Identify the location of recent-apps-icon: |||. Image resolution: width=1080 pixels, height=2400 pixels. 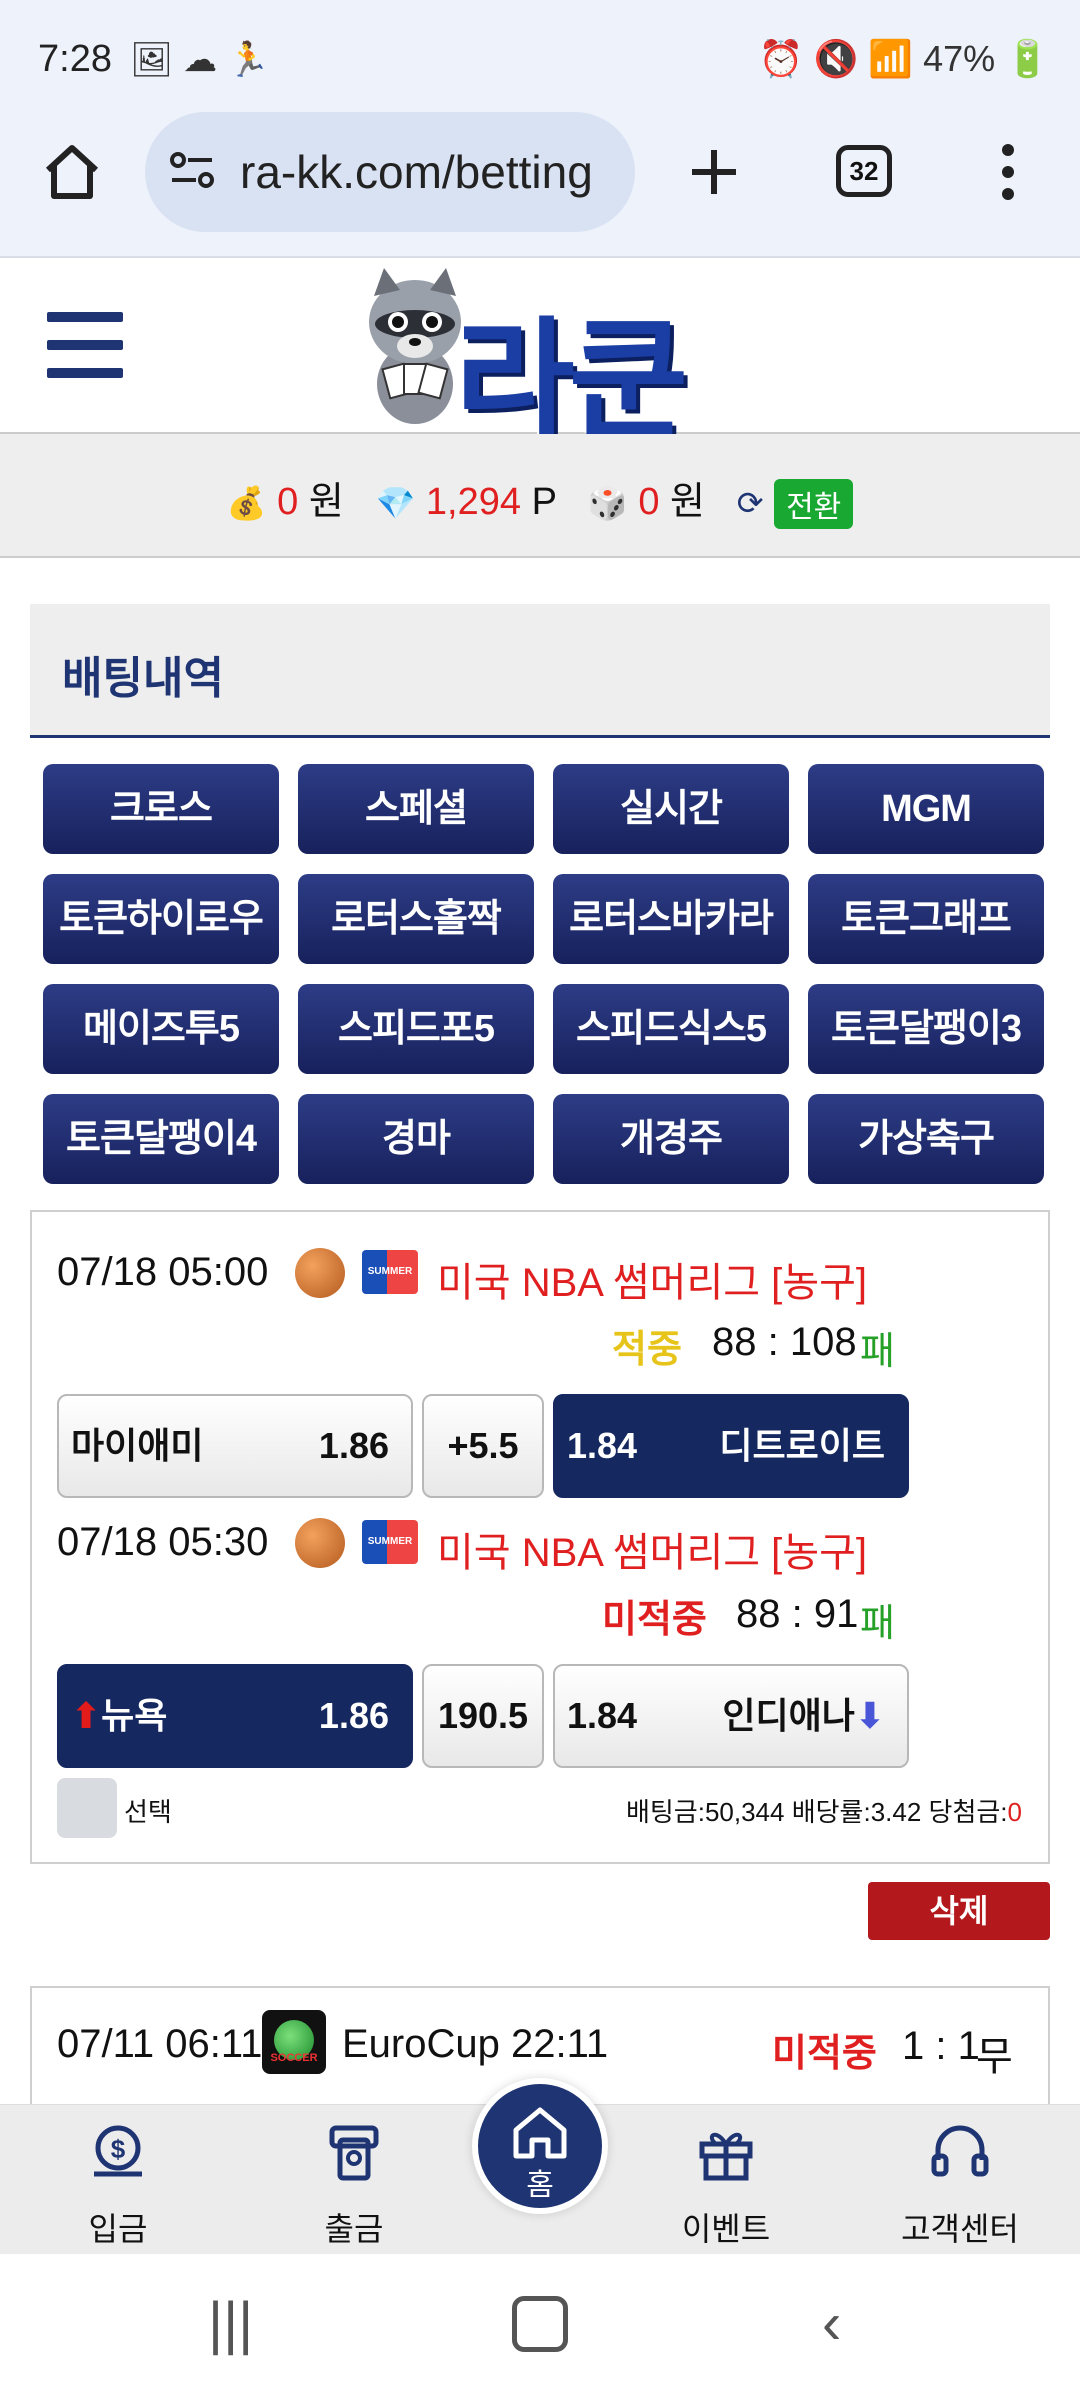
(230, 2323).